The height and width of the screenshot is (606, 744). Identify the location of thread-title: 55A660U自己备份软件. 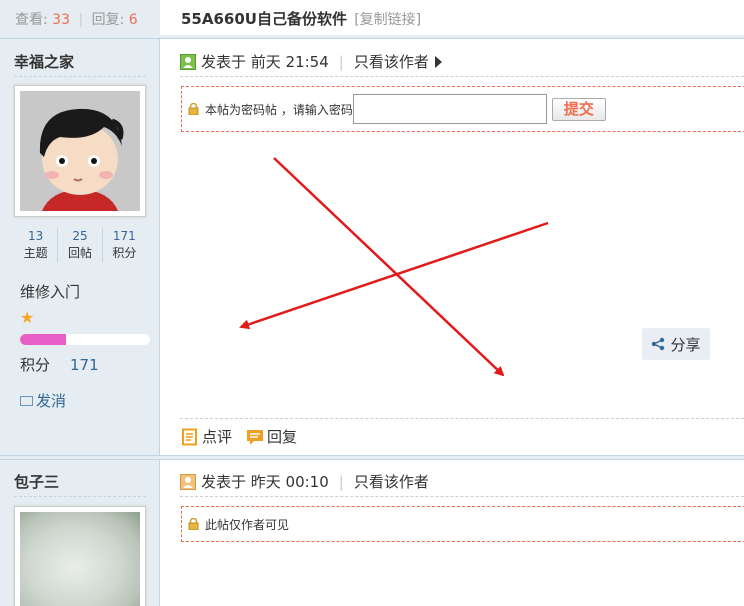
(264, 19).